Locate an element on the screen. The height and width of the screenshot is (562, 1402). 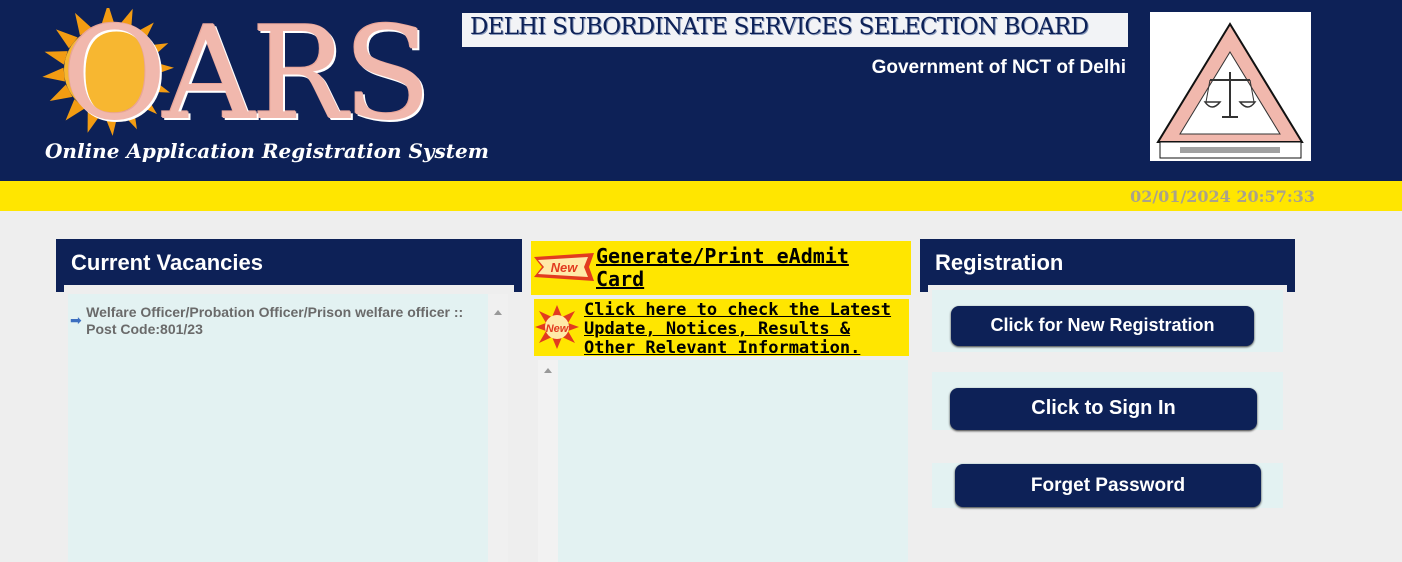
new-burst-text: New is located at coordinates (558, 329).